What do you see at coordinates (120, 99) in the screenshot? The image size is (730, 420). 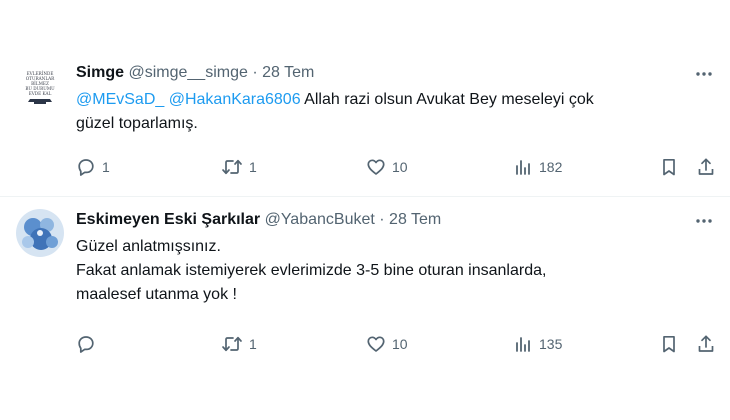 I see `mention-link: @MEvSaD_` at bounding box center [120, 99].